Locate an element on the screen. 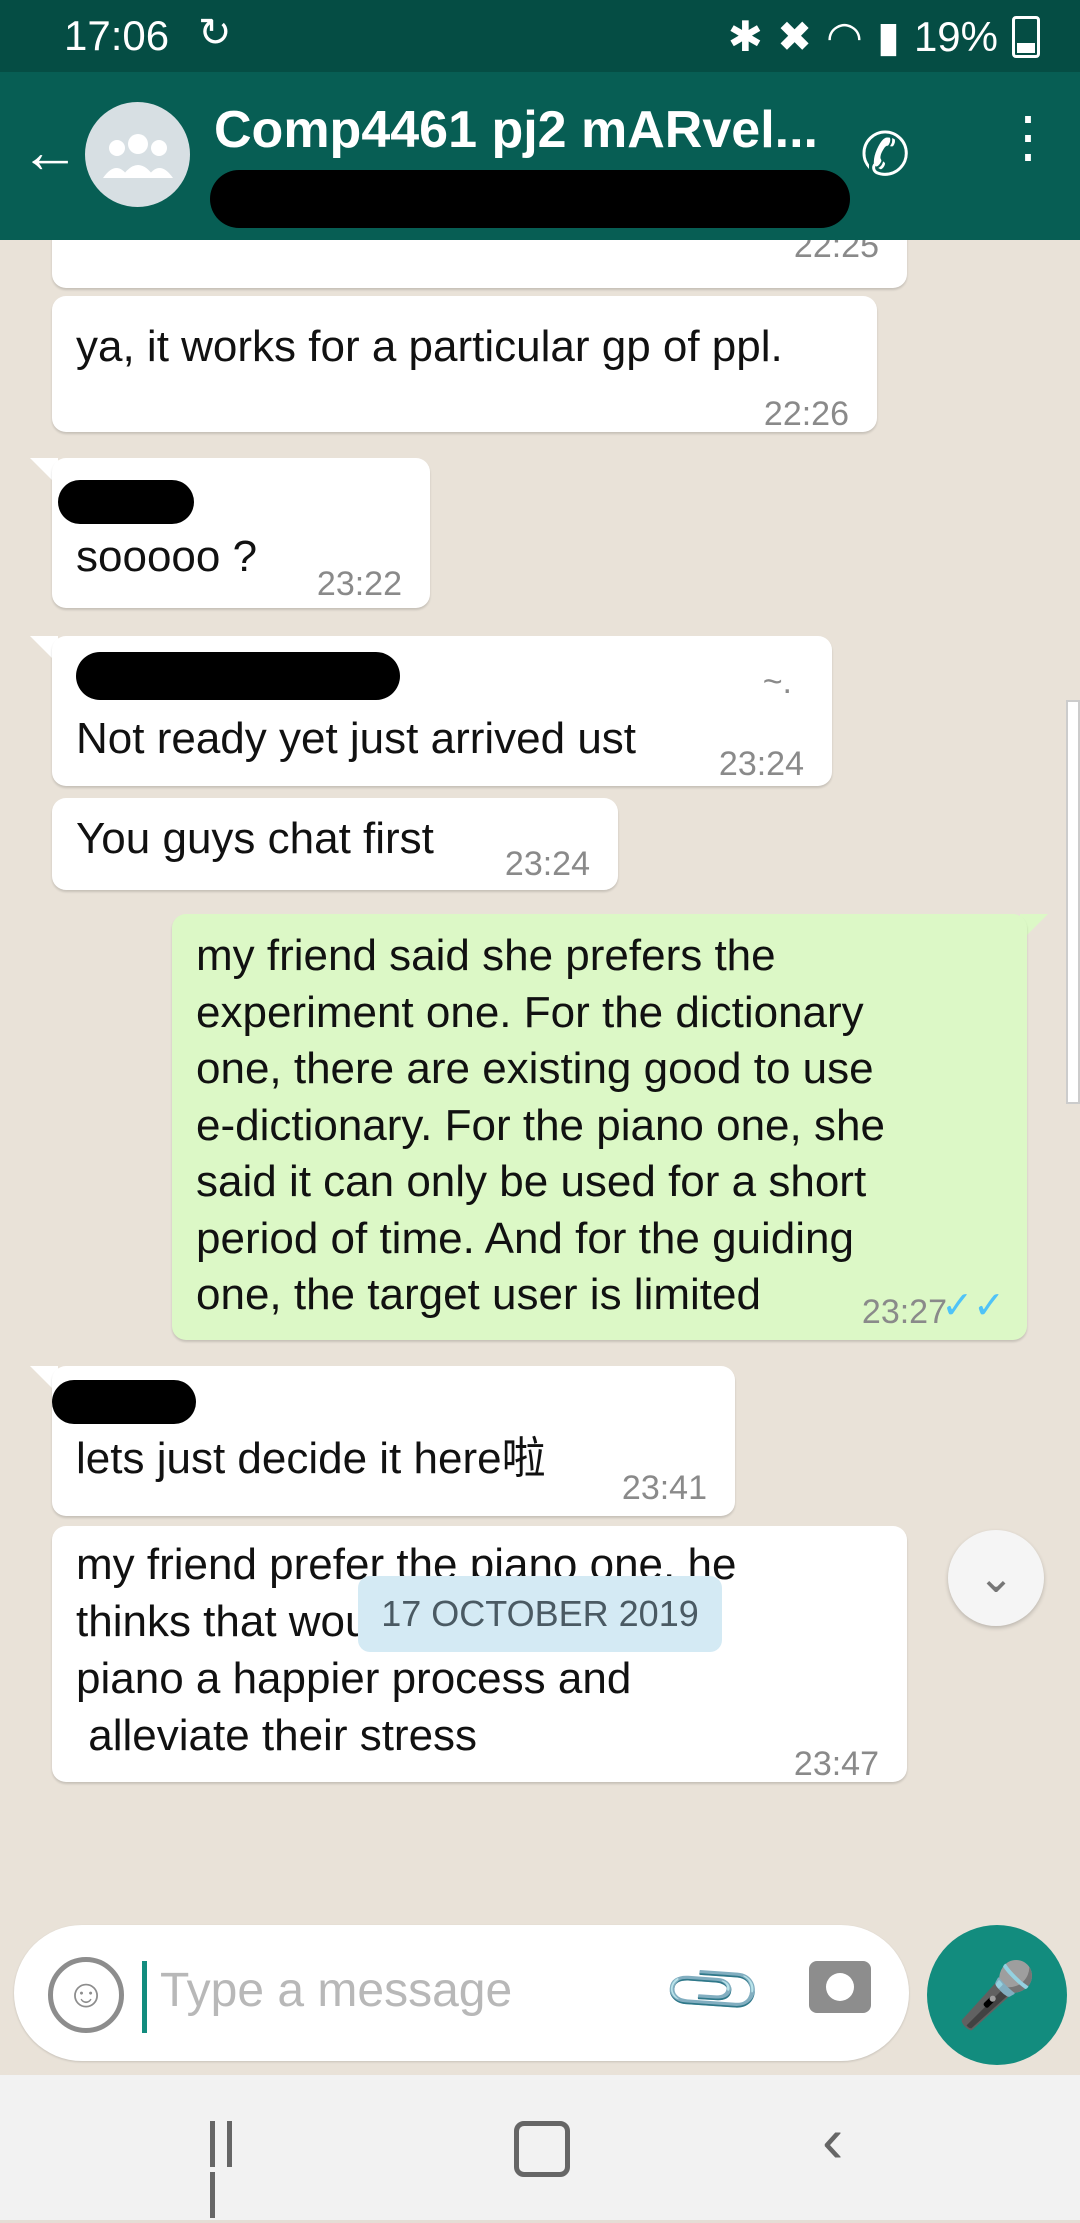 This screenshot has height=2223, width=1080. message-input: Type a message is located at coordinates (336, 1990).